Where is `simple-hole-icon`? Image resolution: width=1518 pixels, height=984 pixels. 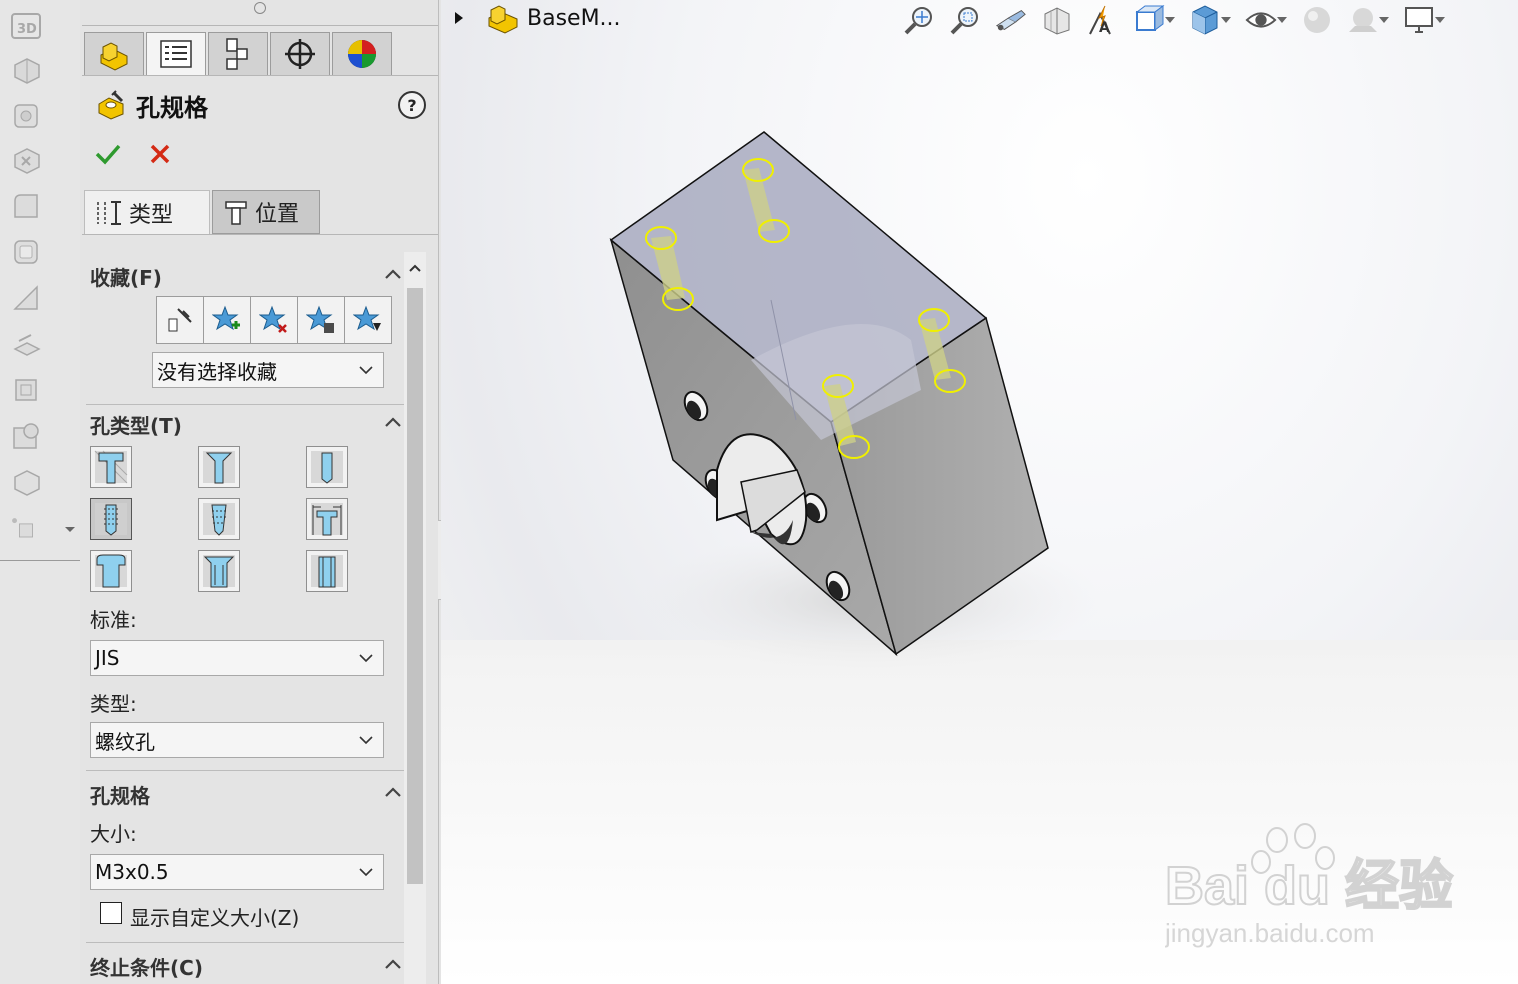 simple-hole-icon is located at coordinates (327, 467).